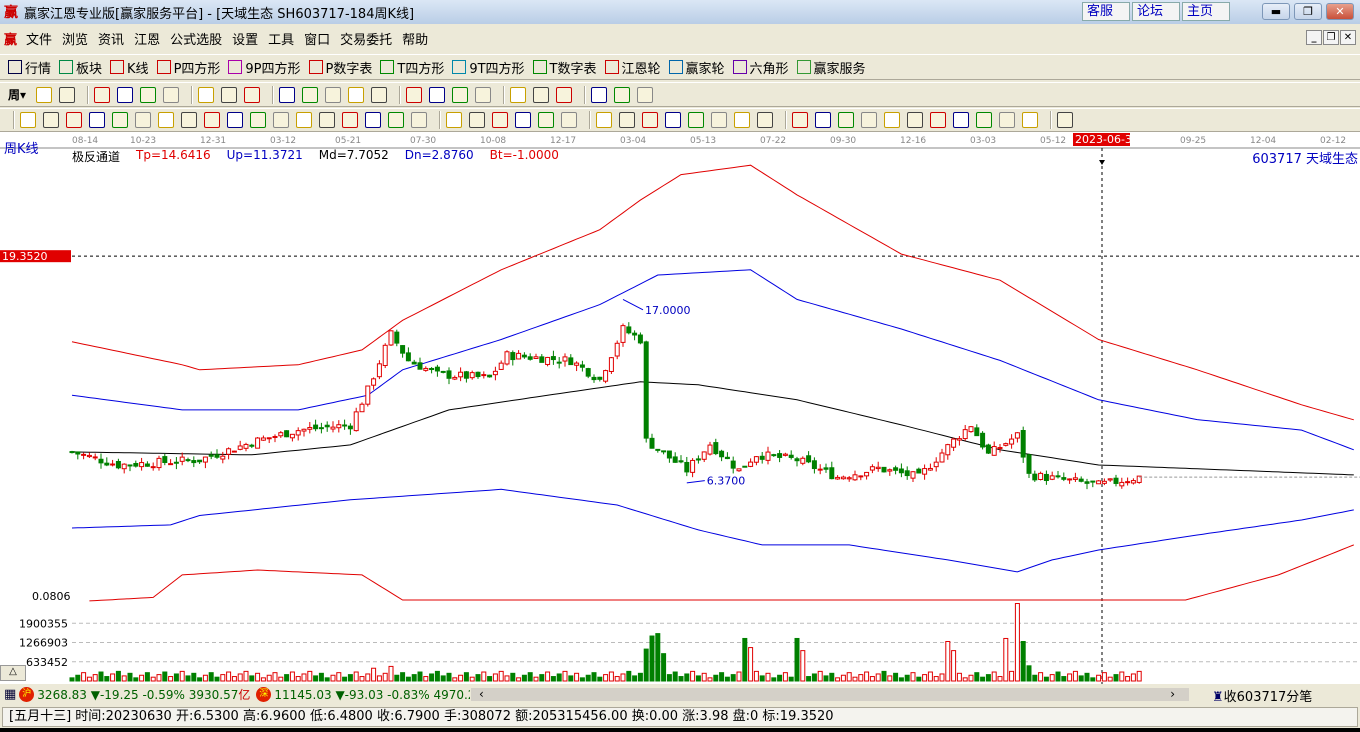 This screenshot has height=732, width=1360. Describe the element at coordinates (622, 94) in the screenshot. I see `draw-tool-23-icon` at that location.